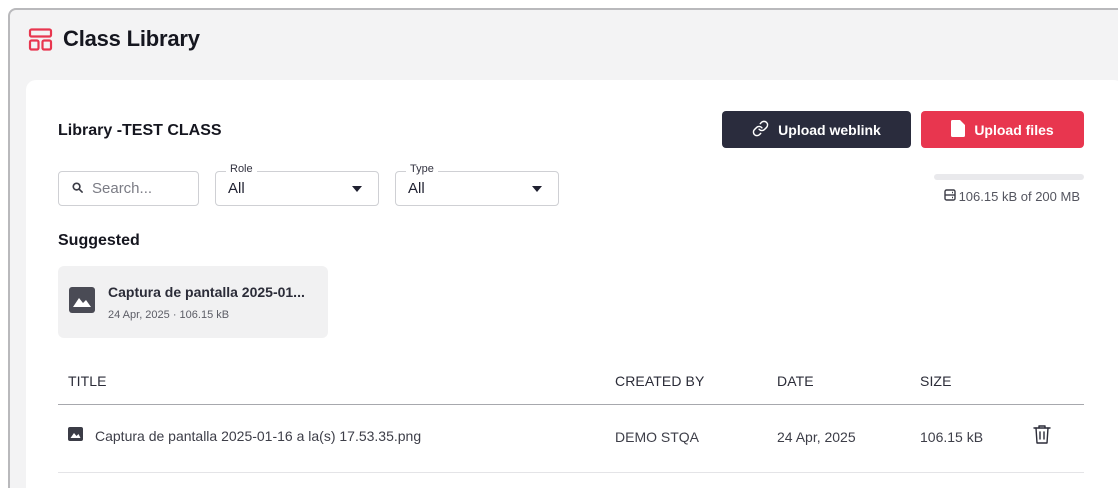 The width and height of the screenshot is (1118, 488). I want to click on row-date: 24 Apr, 2025, so click(816, 437).